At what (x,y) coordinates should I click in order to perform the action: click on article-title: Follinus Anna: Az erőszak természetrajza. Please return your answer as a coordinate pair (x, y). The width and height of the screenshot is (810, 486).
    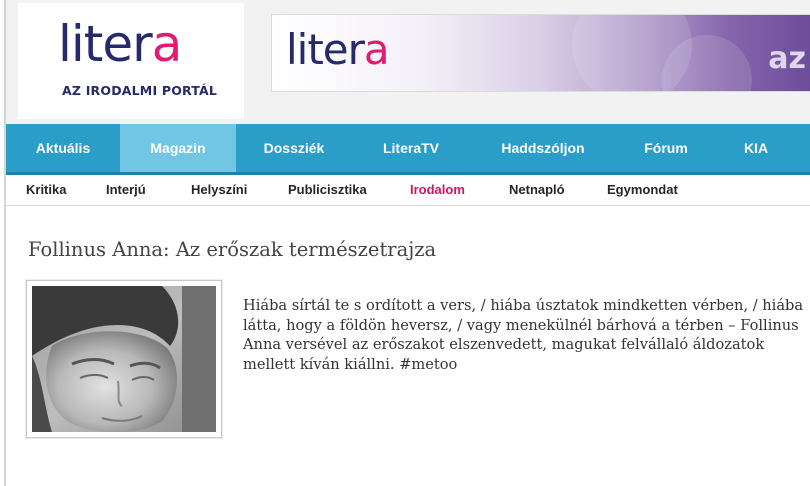
    Looking at the image, I should click on (232, 249).